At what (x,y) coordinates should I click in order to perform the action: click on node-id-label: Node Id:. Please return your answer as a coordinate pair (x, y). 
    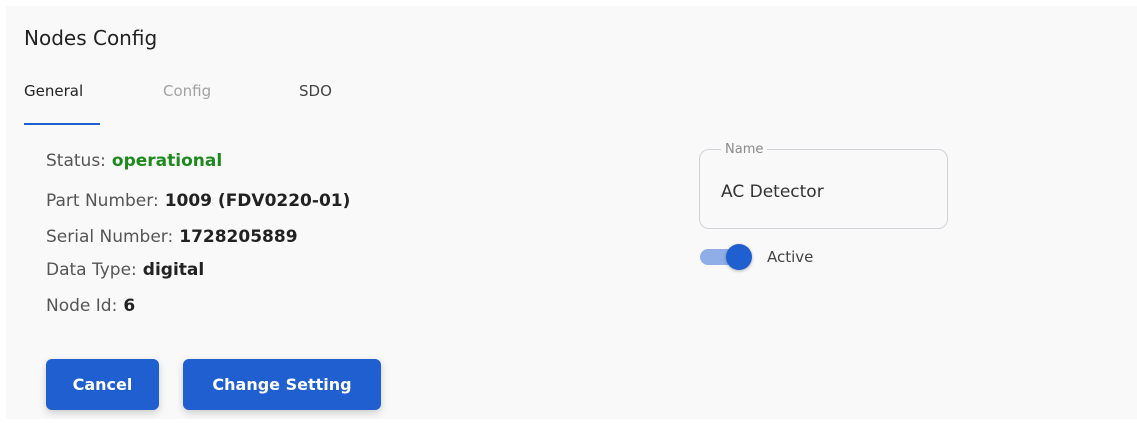
    Looking at the image, I should click on (82, 306).